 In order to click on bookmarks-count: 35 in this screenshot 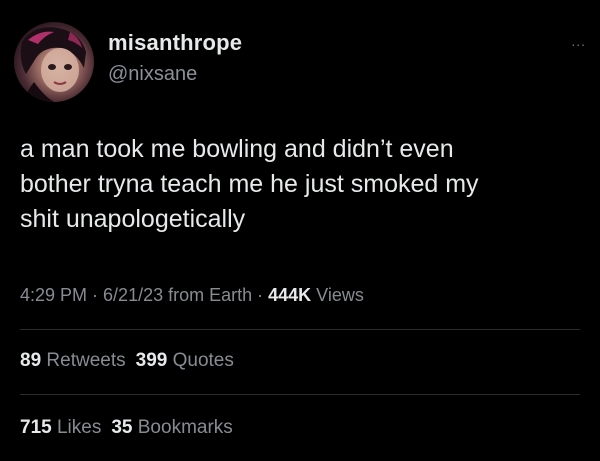, I will do `click(122, 427)`.